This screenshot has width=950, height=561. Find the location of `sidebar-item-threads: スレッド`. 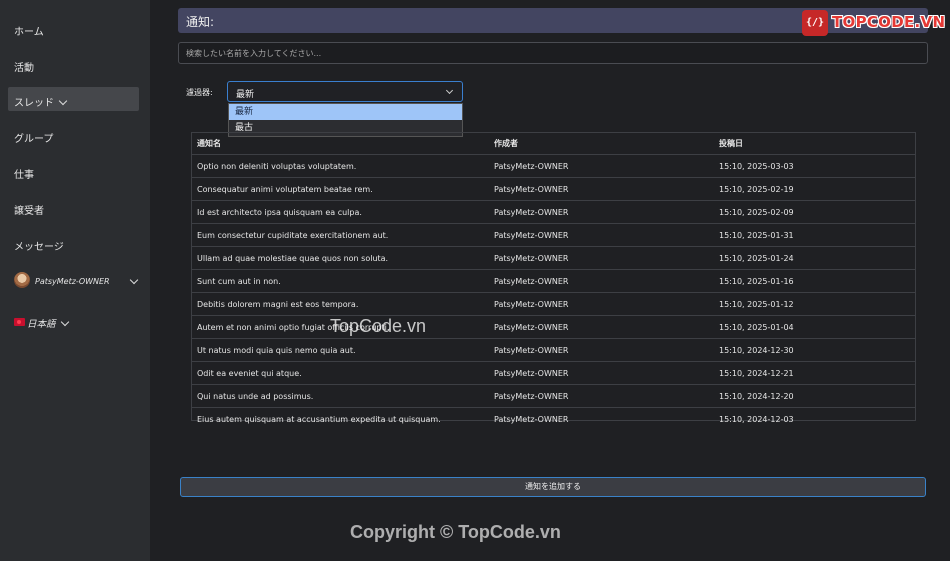

sidebar-item-threads: スレッド is located at coordinates (41, 101).